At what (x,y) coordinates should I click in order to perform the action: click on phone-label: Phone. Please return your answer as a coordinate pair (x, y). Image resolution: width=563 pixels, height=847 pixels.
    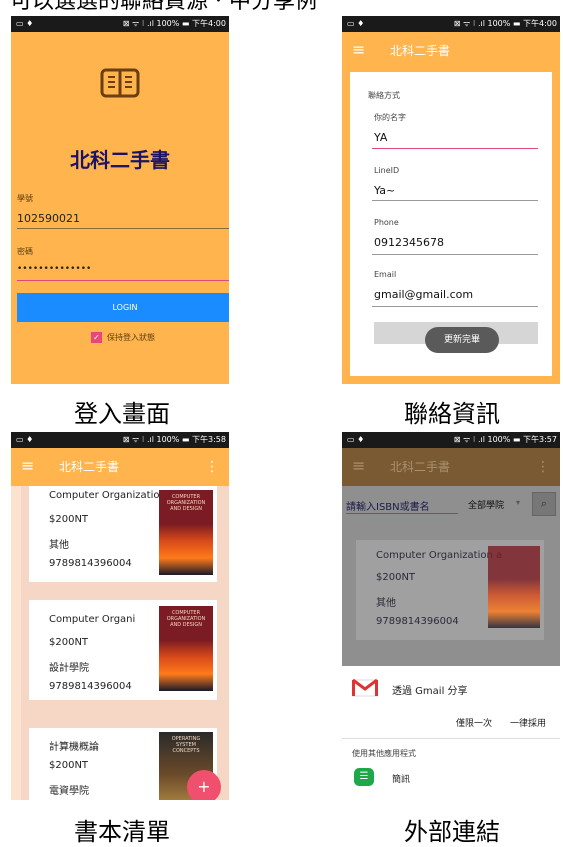
    Looking at the image, I should click on (386, 222).